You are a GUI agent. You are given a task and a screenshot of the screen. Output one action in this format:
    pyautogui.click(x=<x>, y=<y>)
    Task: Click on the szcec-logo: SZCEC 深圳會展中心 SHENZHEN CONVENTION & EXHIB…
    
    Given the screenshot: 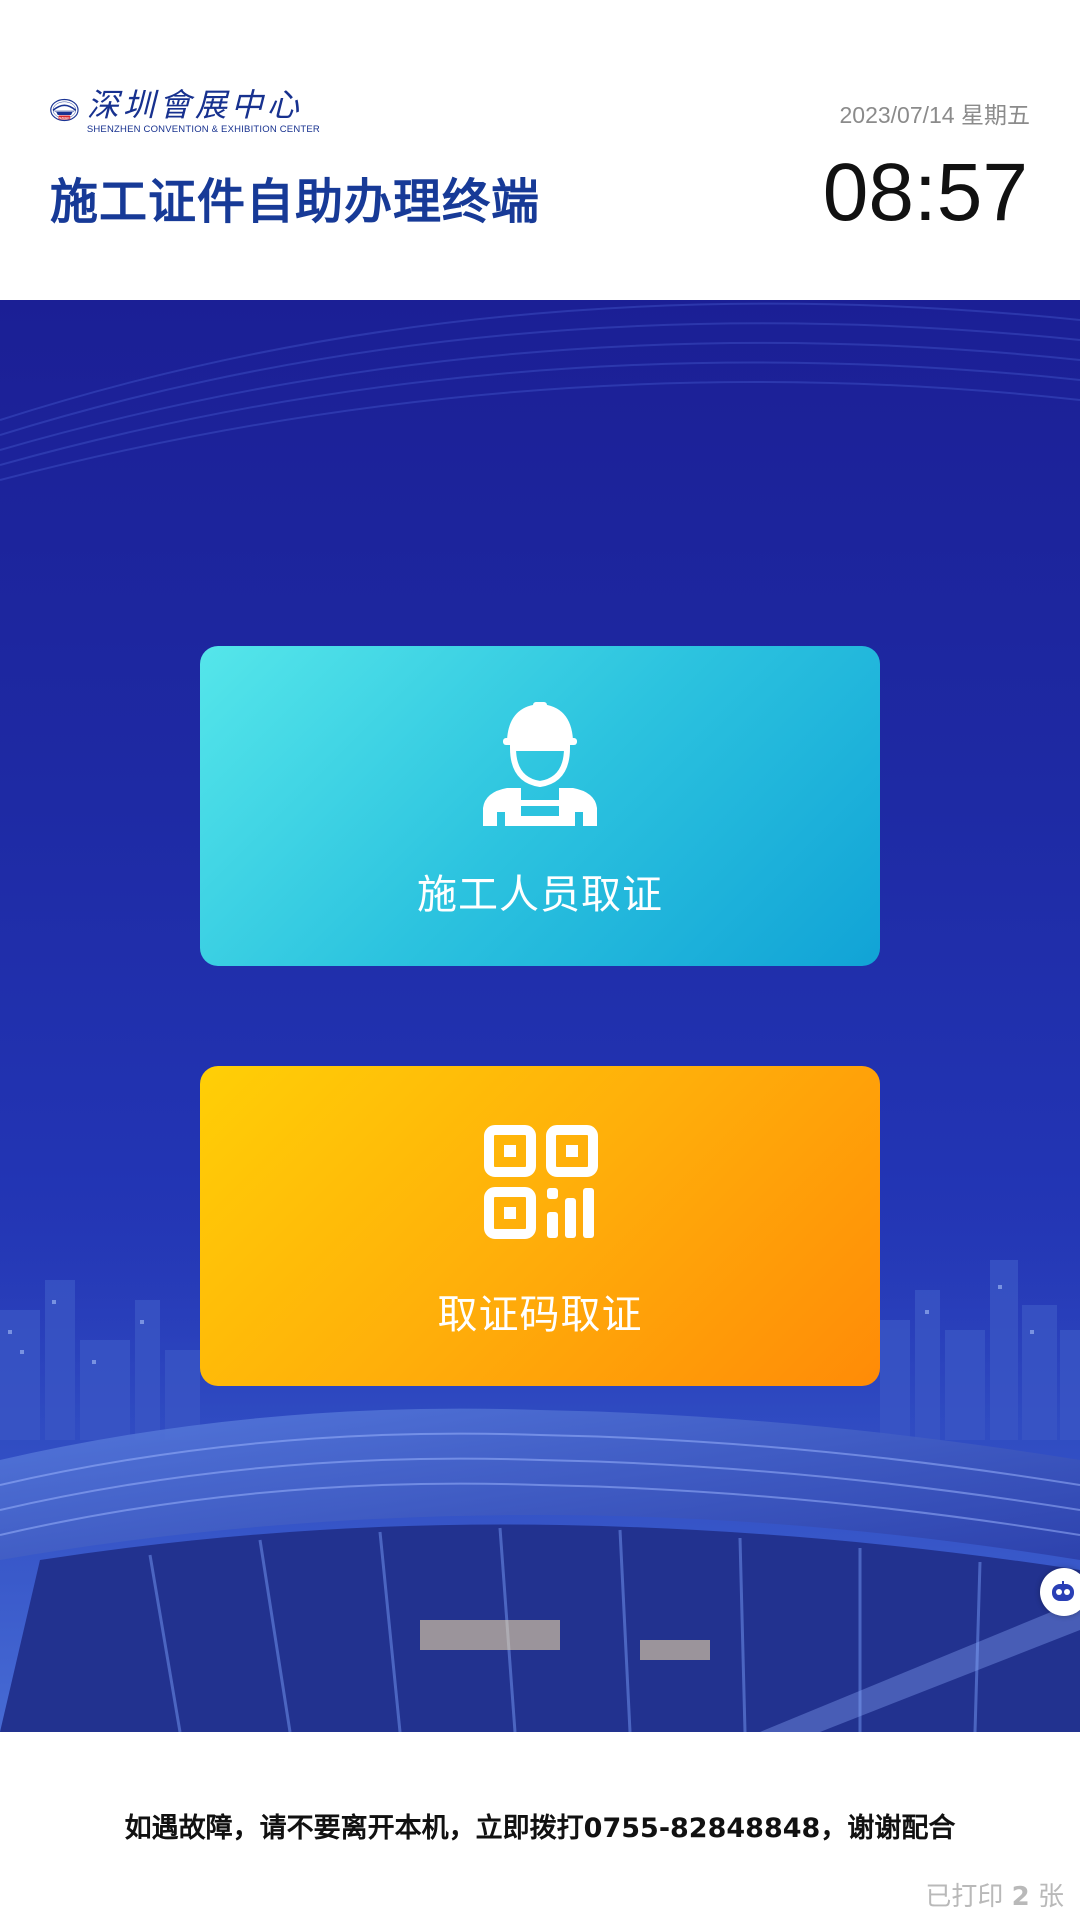 What is the action you would take?
    pyautogui.click(x=185, y=110)
    